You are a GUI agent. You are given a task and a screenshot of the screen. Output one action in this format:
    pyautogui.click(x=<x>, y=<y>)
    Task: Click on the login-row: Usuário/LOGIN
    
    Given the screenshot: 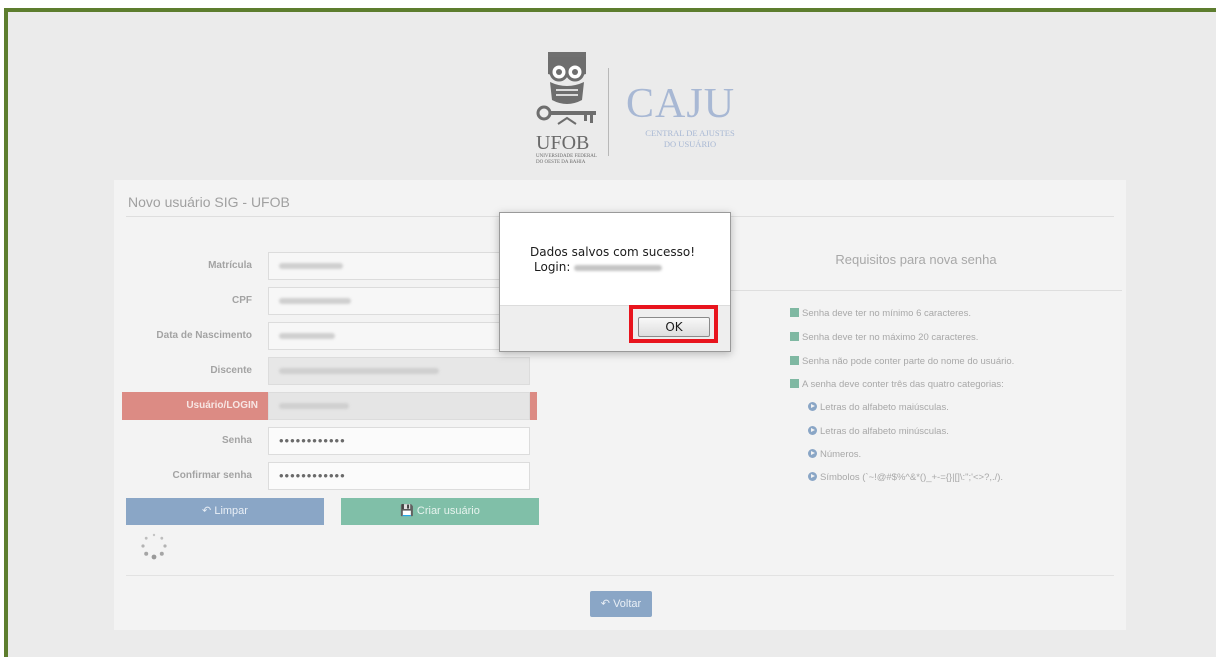 What is the action you would take?
    pyautogui.click(x=329, y=406)
    